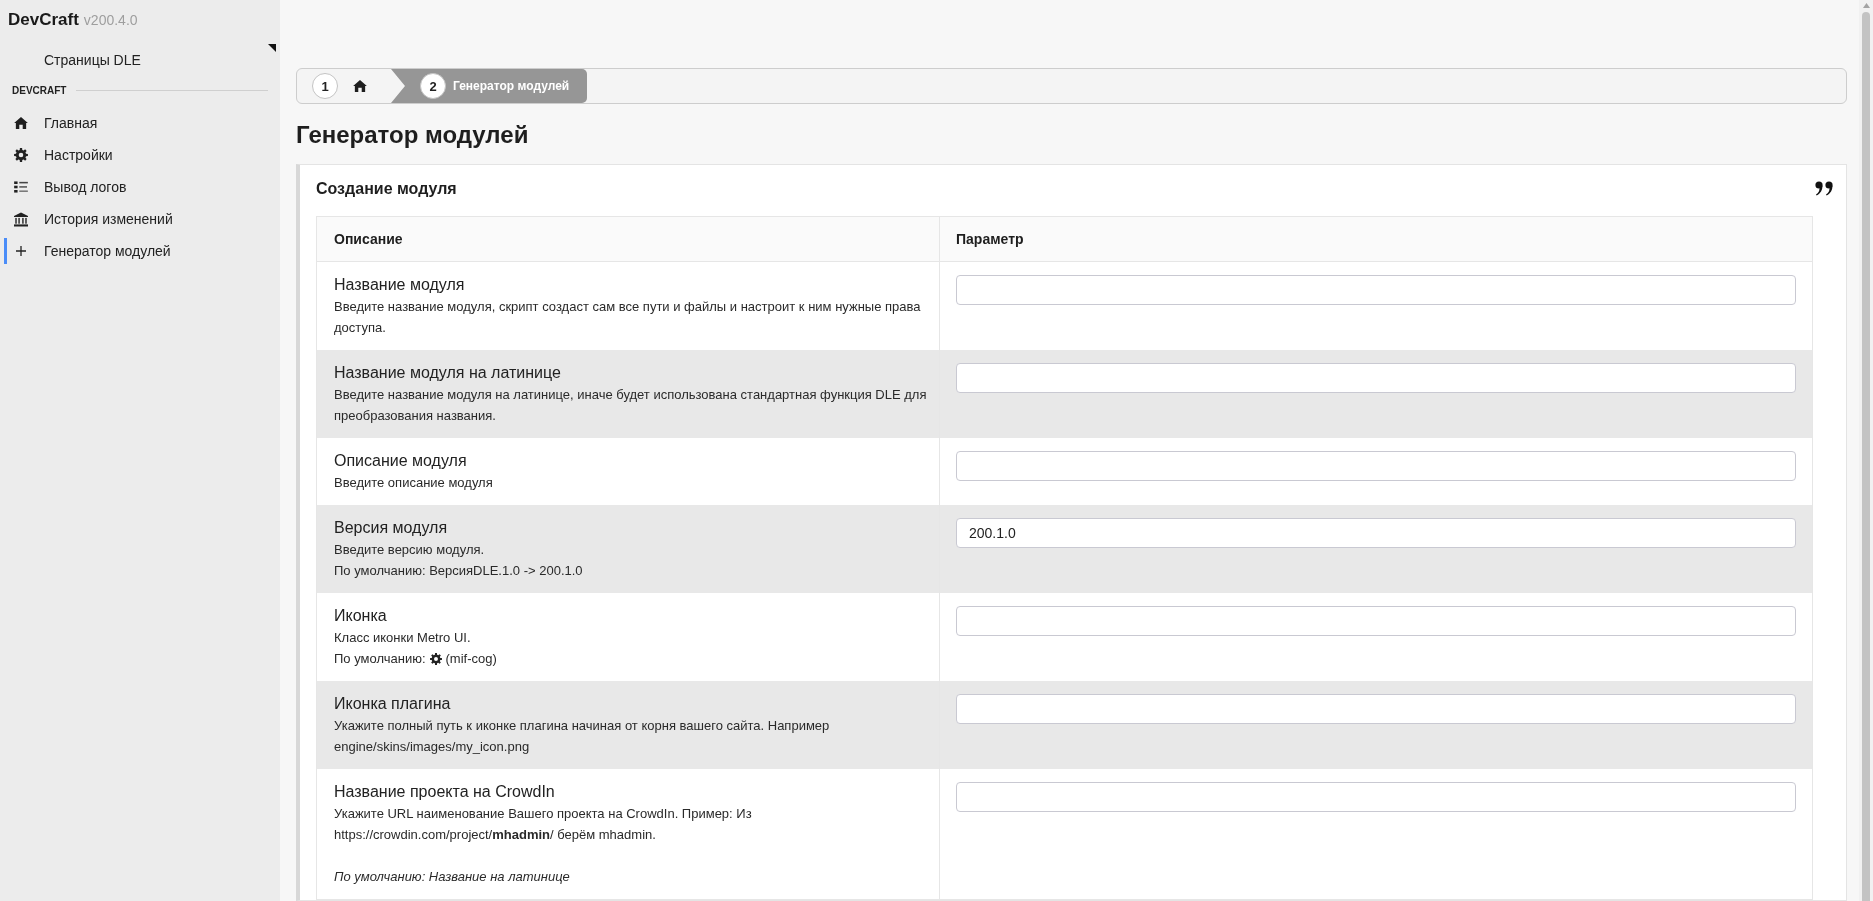 This screenshot has height=901, width=1873. What do you see at coordinates (410, 550) in the screenshot?
I see `field-description: Введите версию модуля.` at bounding box center [410, 550].